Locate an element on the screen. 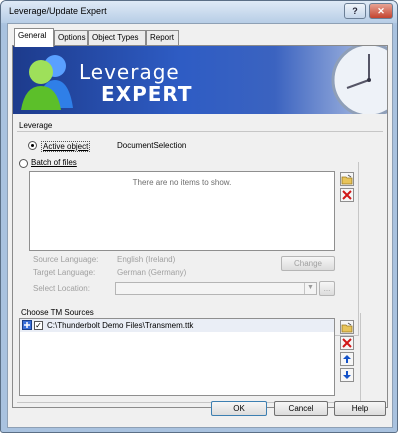 This screenshot has width=400, height=435. tab-object-types: Object Types is located at coordinates (117, 38).